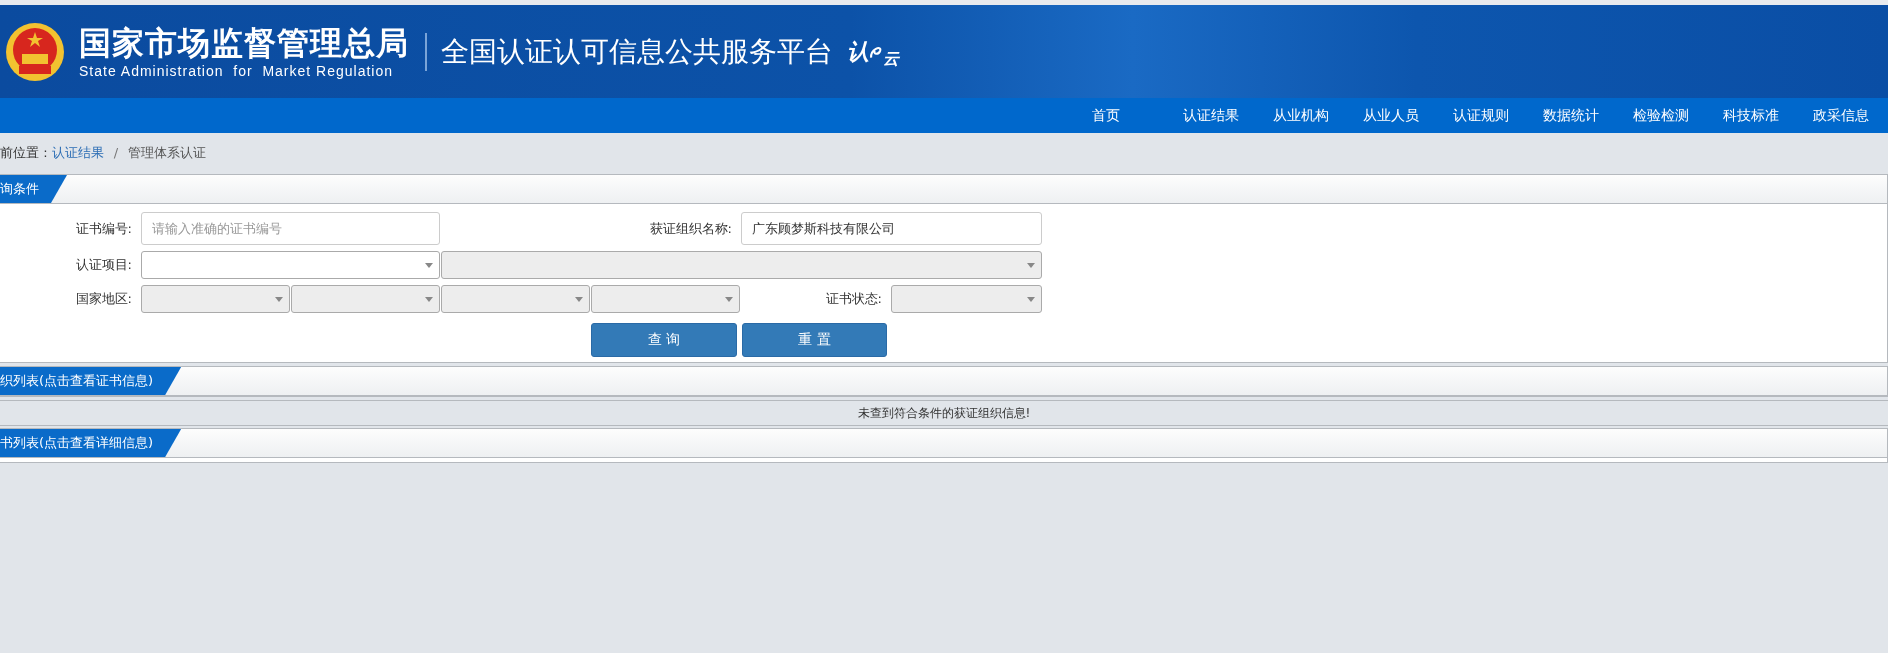 The width and height of the screenshot is (1888, 653). What do you see at coordinates (103, 228) in the screenshot?
I see `field-label: 证书编号:` at bounding box center [103, 228].